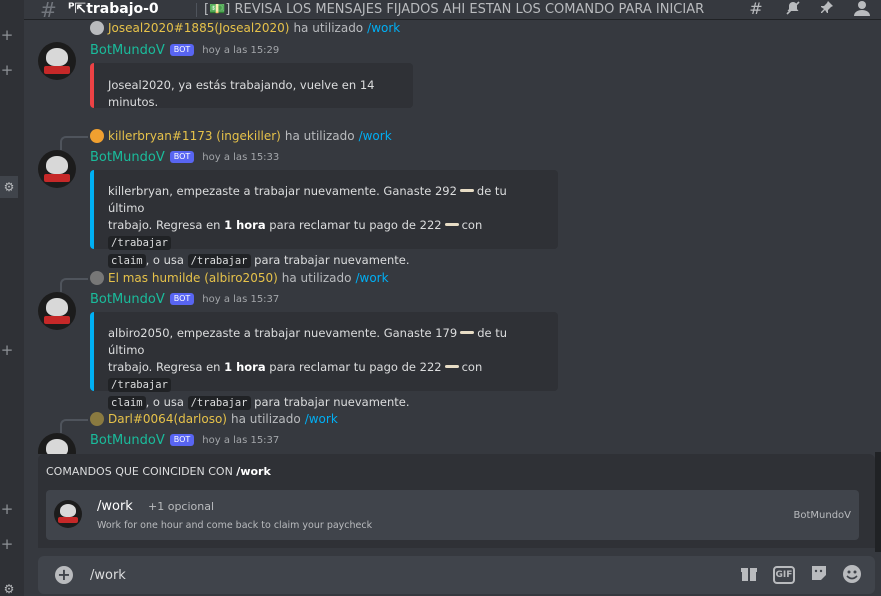 The width and height of the screenshot is (881, 596). Describe the element at coordinates (819, 575) in the screenshot. I see `sticker-icon` at that location.